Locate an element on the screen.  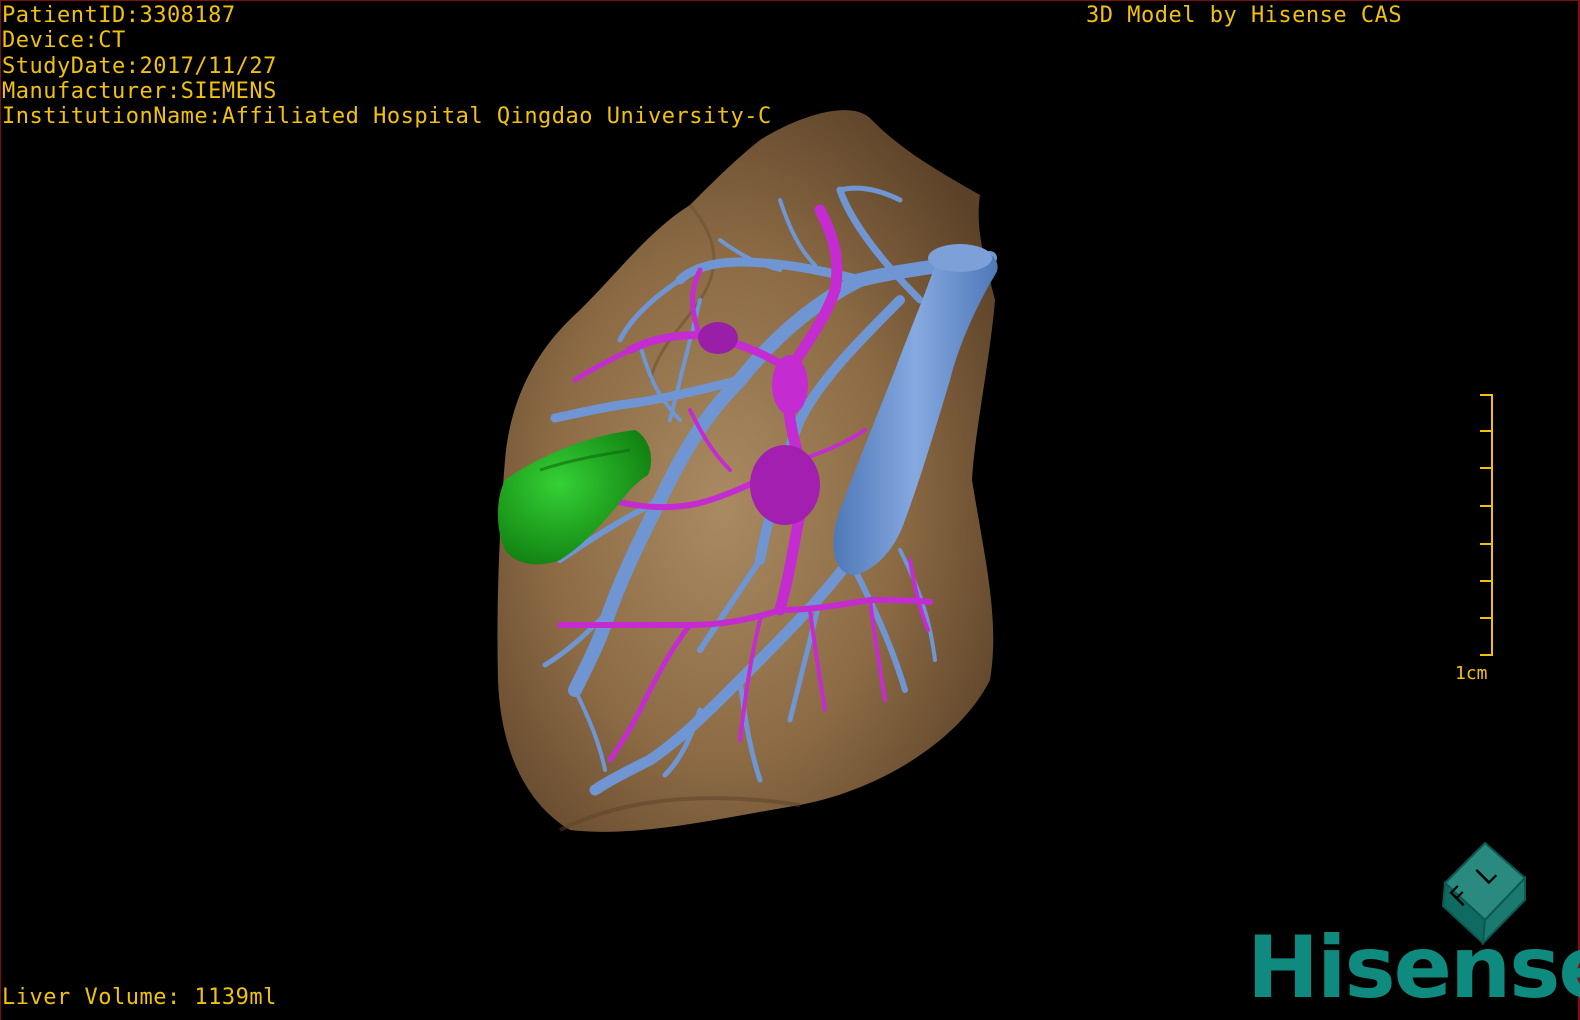
liver-volume: Liver Volume: 1139ml is located at coordinates (139, 997).